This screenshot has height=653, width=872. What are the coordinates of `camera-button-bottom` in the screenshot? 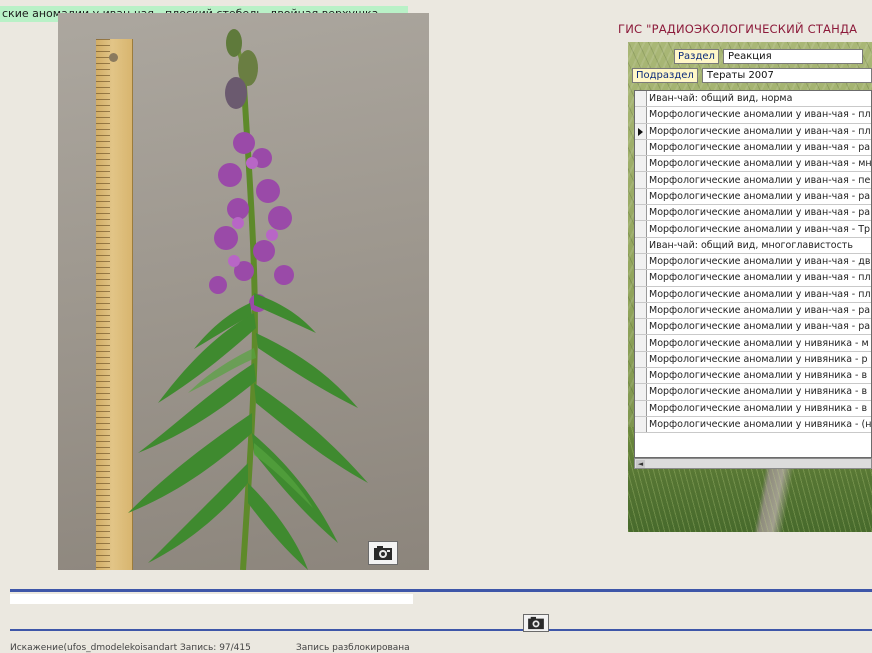 It's located at (536, 623).